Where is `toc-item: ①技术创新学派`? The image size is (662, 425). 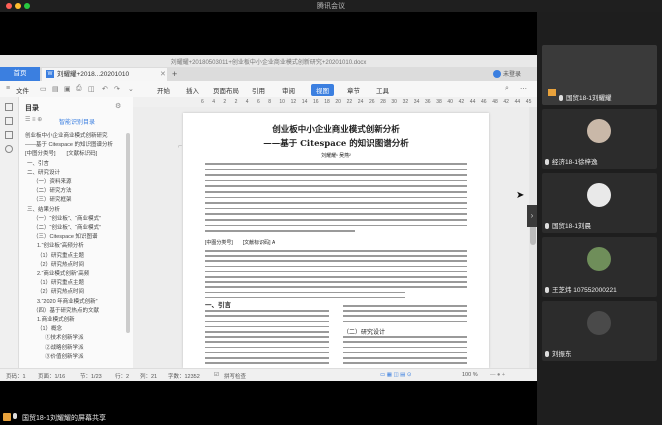 toc-item: ①技术创新学派 is located at coordinates (84, 337).